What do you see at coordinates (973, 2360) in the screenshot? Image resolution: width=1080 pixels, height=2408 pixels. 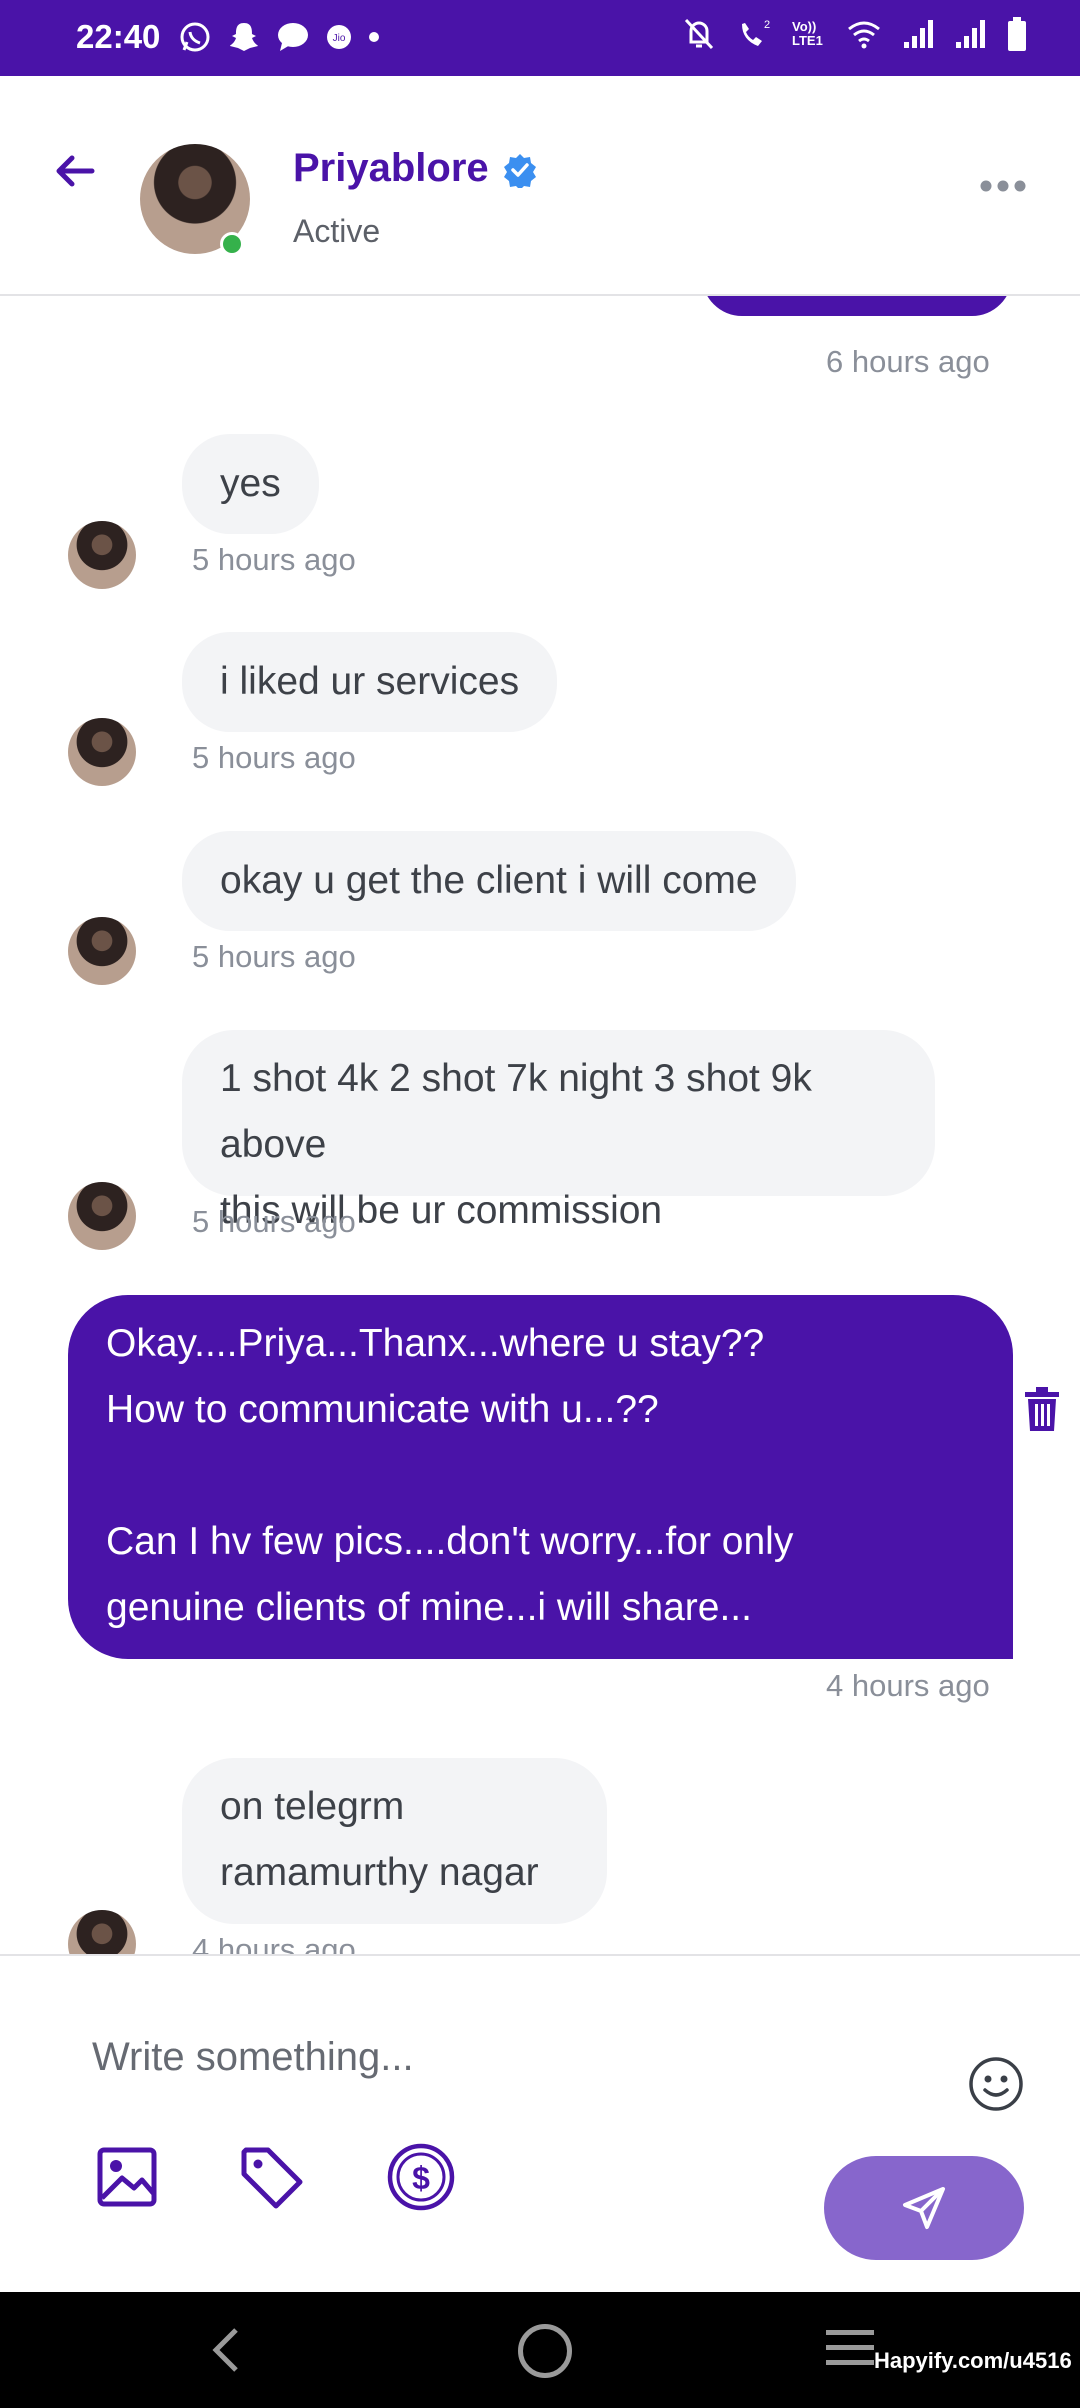 I see `watermark-text: Hapyify.com/u4516` at bounding box center [973, 2360].